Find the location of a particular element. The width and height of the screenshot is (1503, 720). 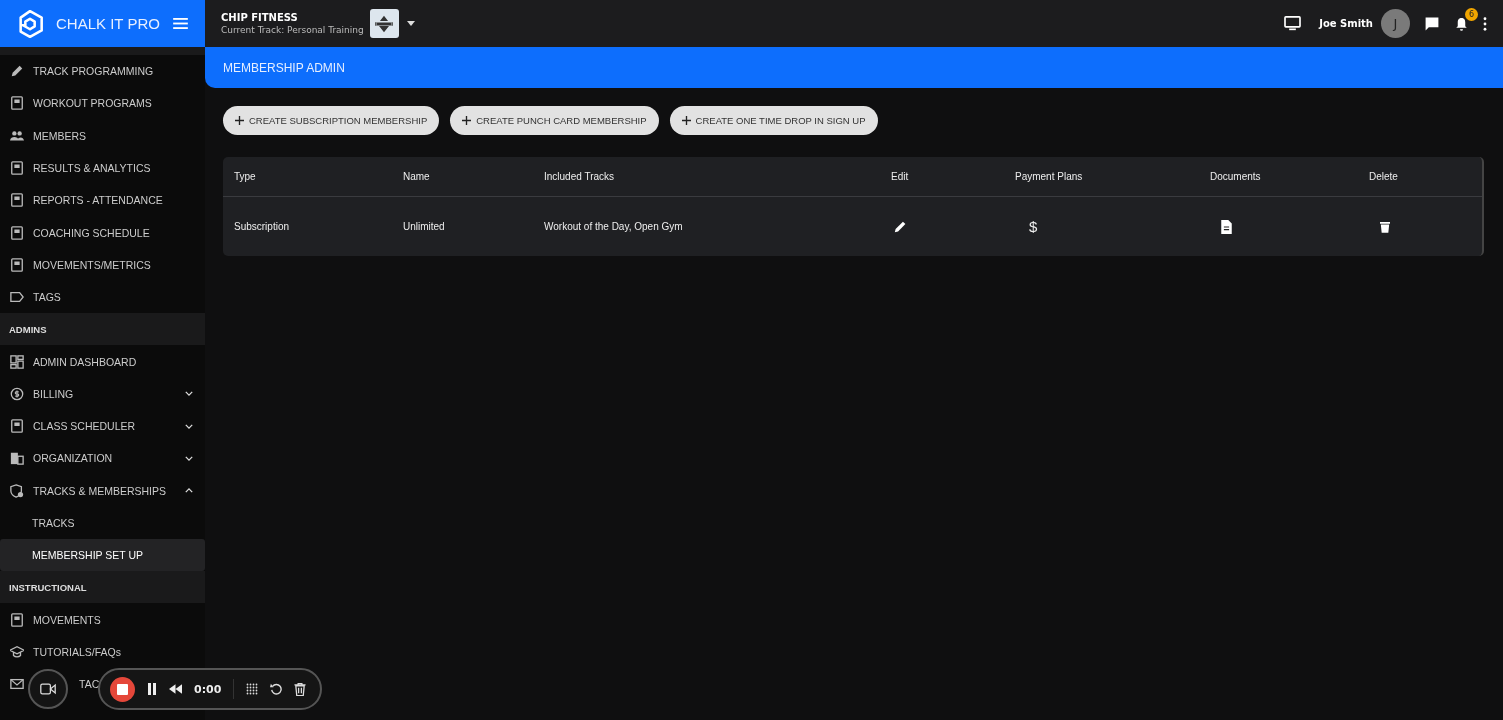

sidebar-subitem: TRACKS is located at coordinates (102, 523).